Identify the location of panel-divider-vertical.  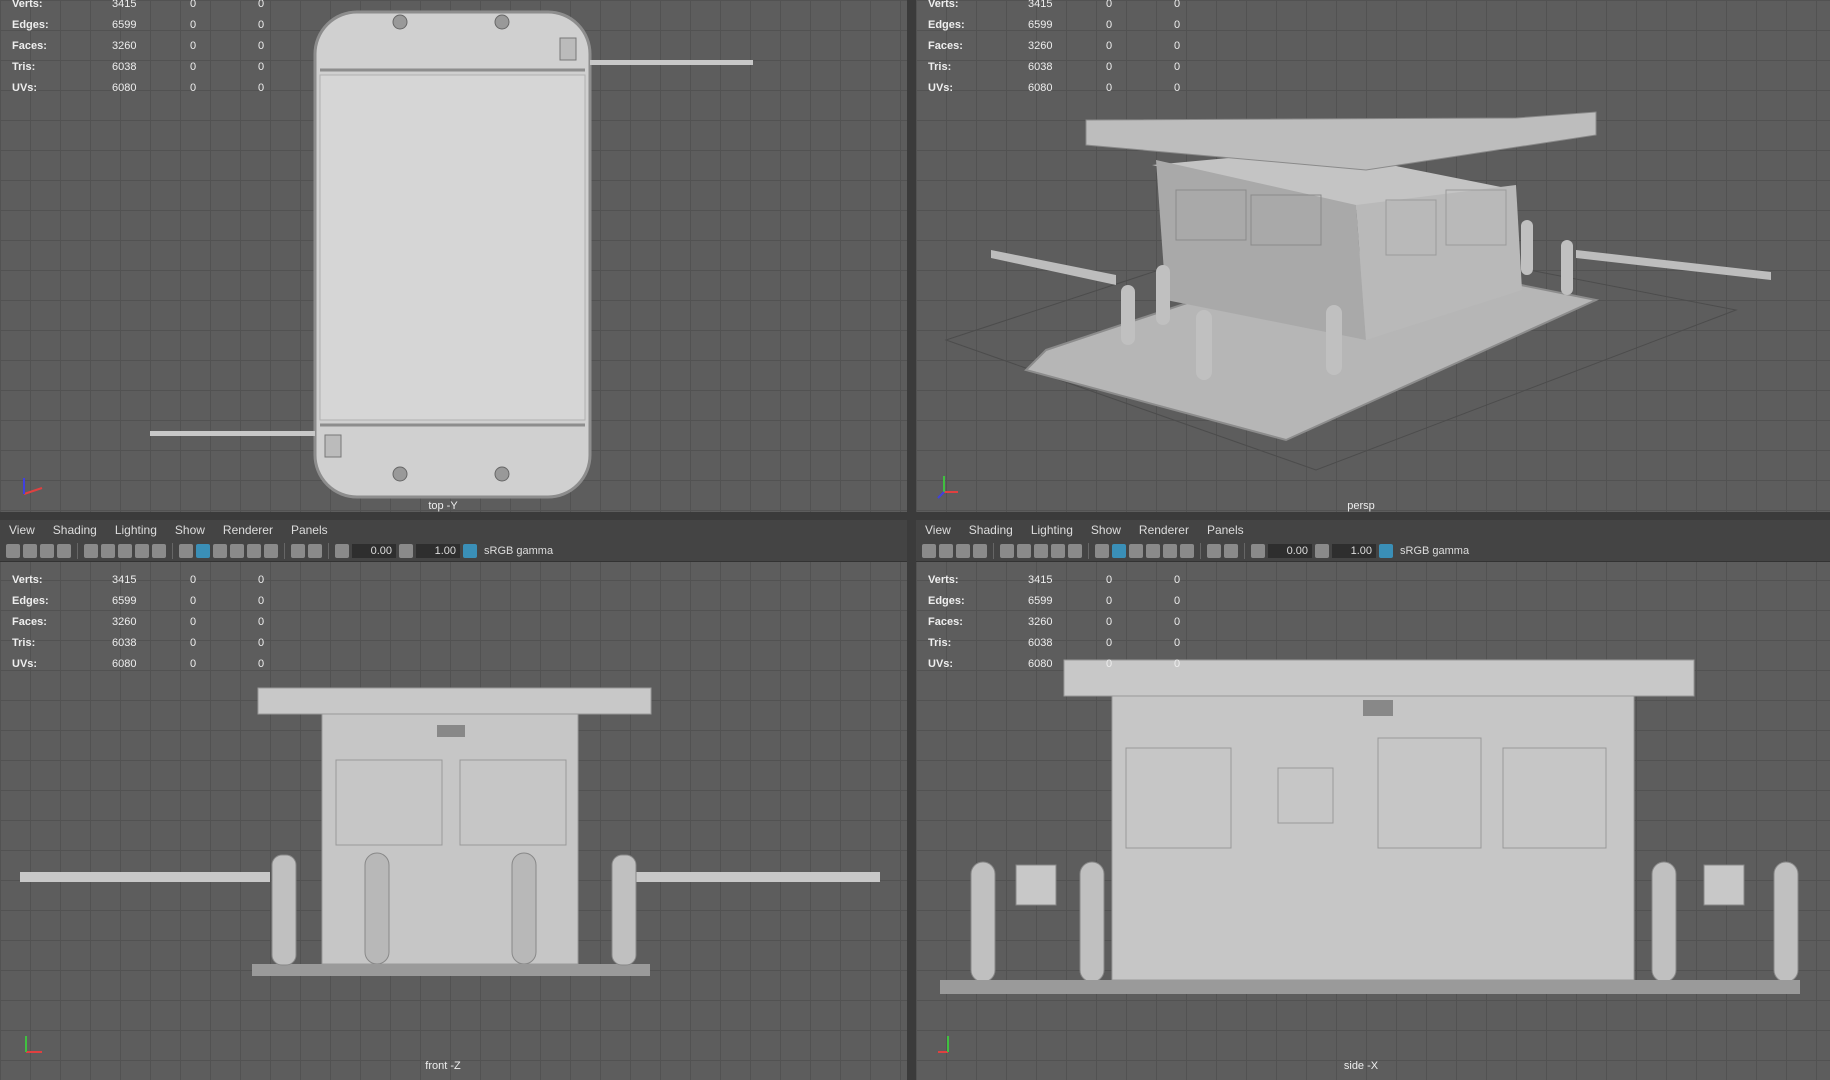
(911, 540).